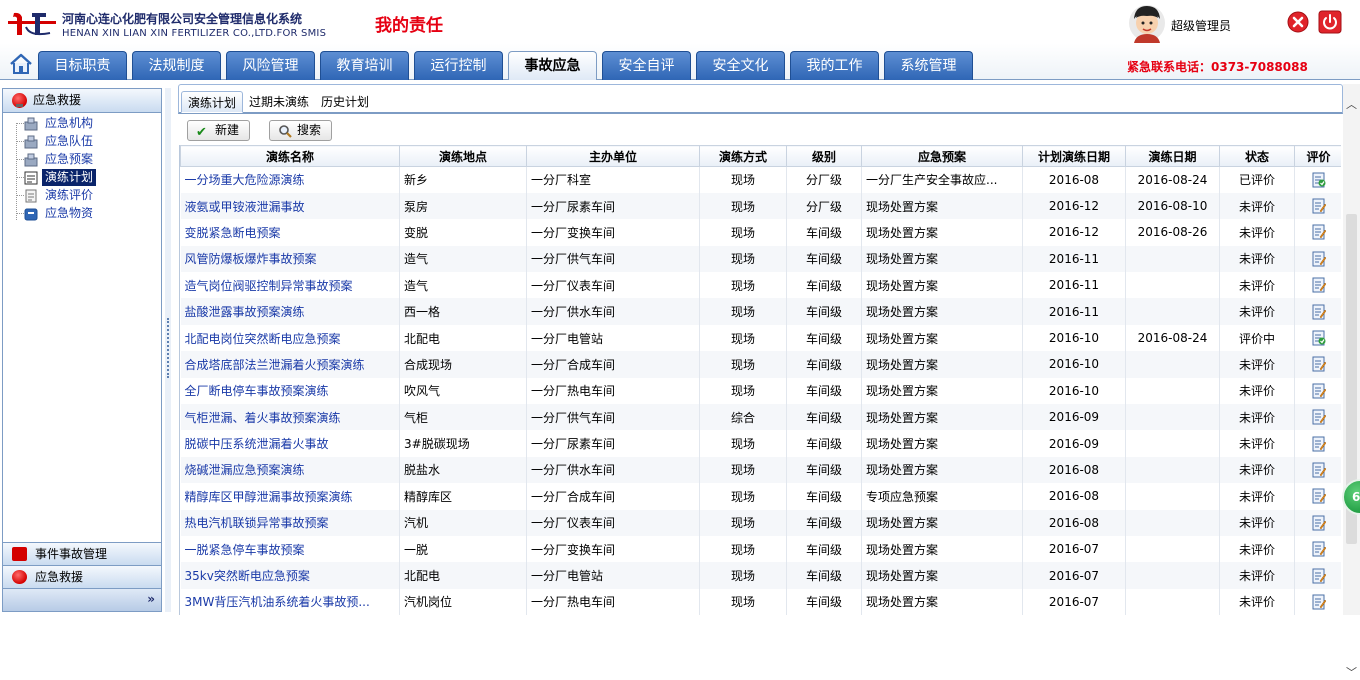 This screenshot has height=680, width=1360. I want to click on drill-name-link: 35kv突然断电应急预案, so click(290, 575).